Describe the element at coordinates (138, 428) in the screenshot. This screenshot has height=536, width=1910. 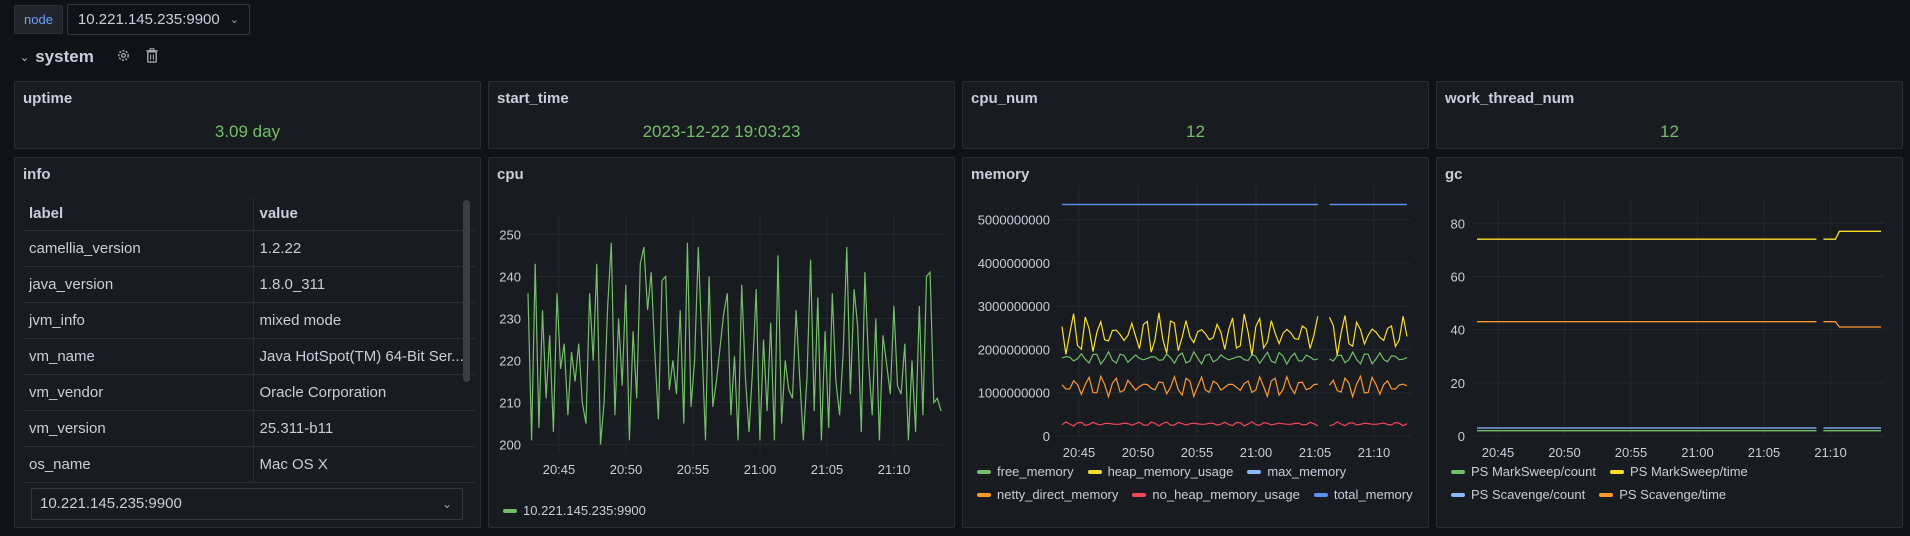
I see `table-cell: vm_version` at that location.